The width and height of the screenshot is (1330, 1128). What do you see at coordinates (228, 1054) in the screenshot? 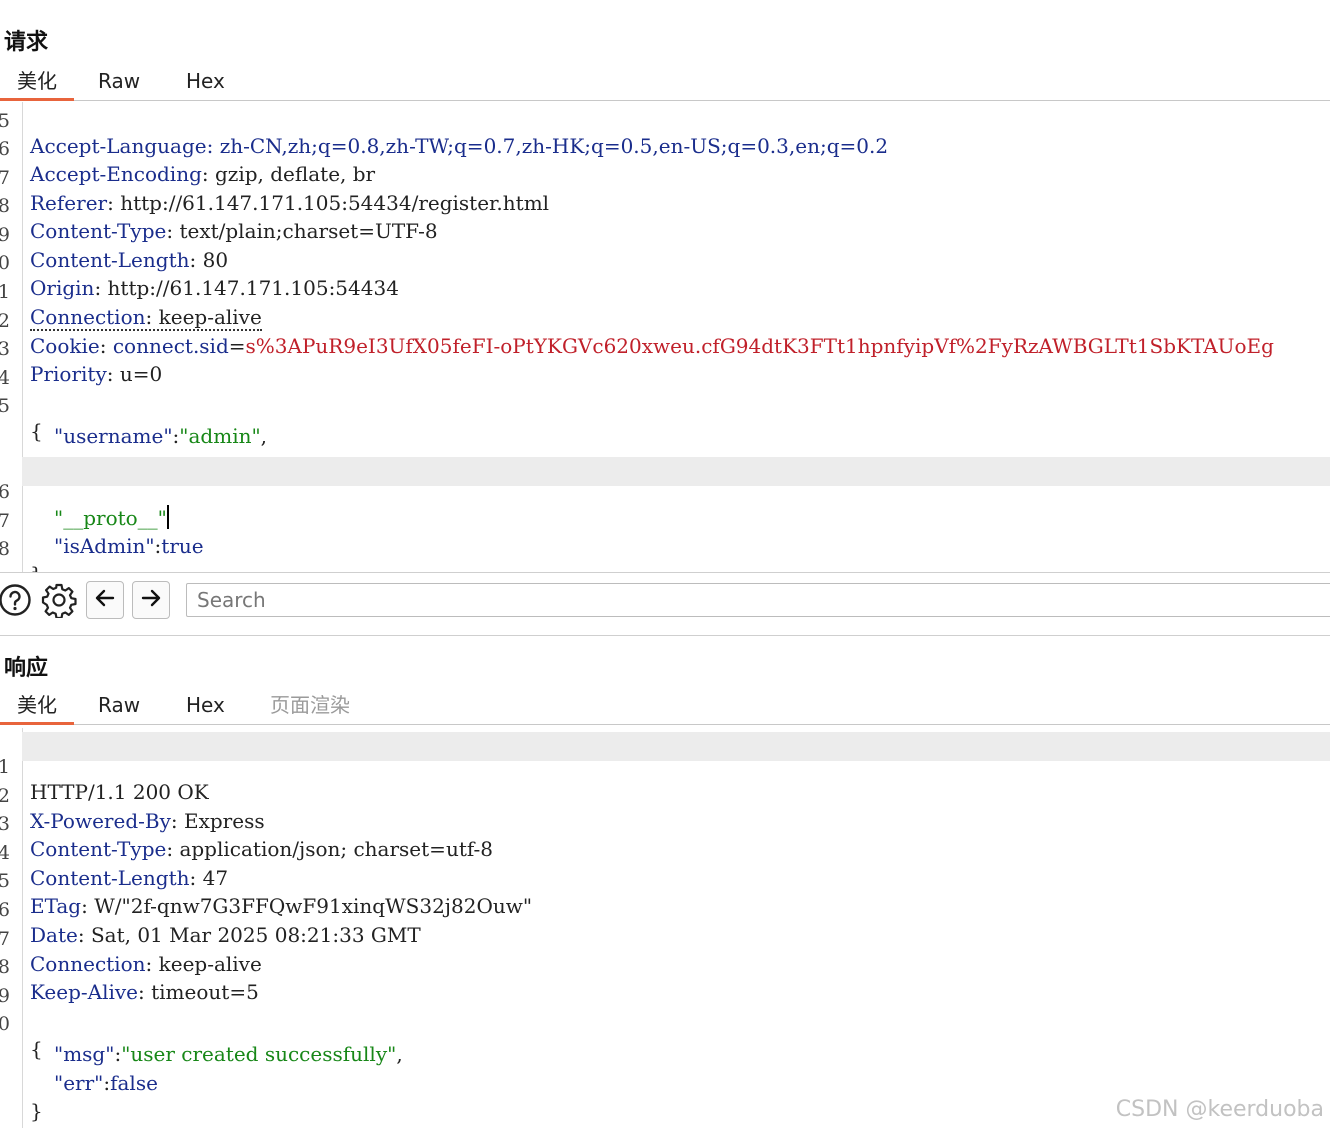
I see `response-line: "msg":"user created successfully",` at bounding box center [228, 1054].